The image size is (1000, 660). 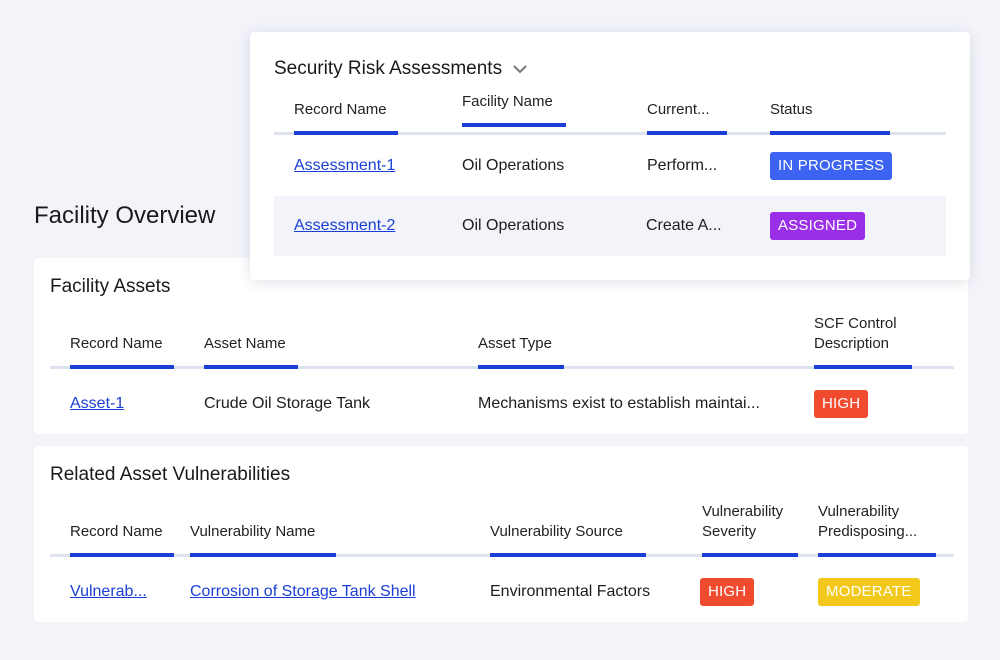 What do you see at coordinates (791, 110) in the screenshot?
I see `column-header-status: Status` at bounding box center [791, 110].